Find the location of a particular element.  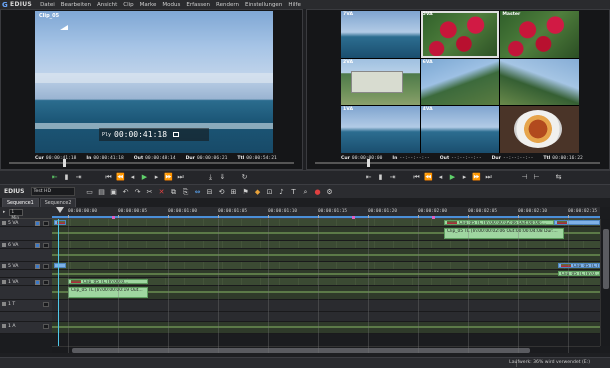

track-toggle-icon: ▸ is located at coordinates (4, 212).